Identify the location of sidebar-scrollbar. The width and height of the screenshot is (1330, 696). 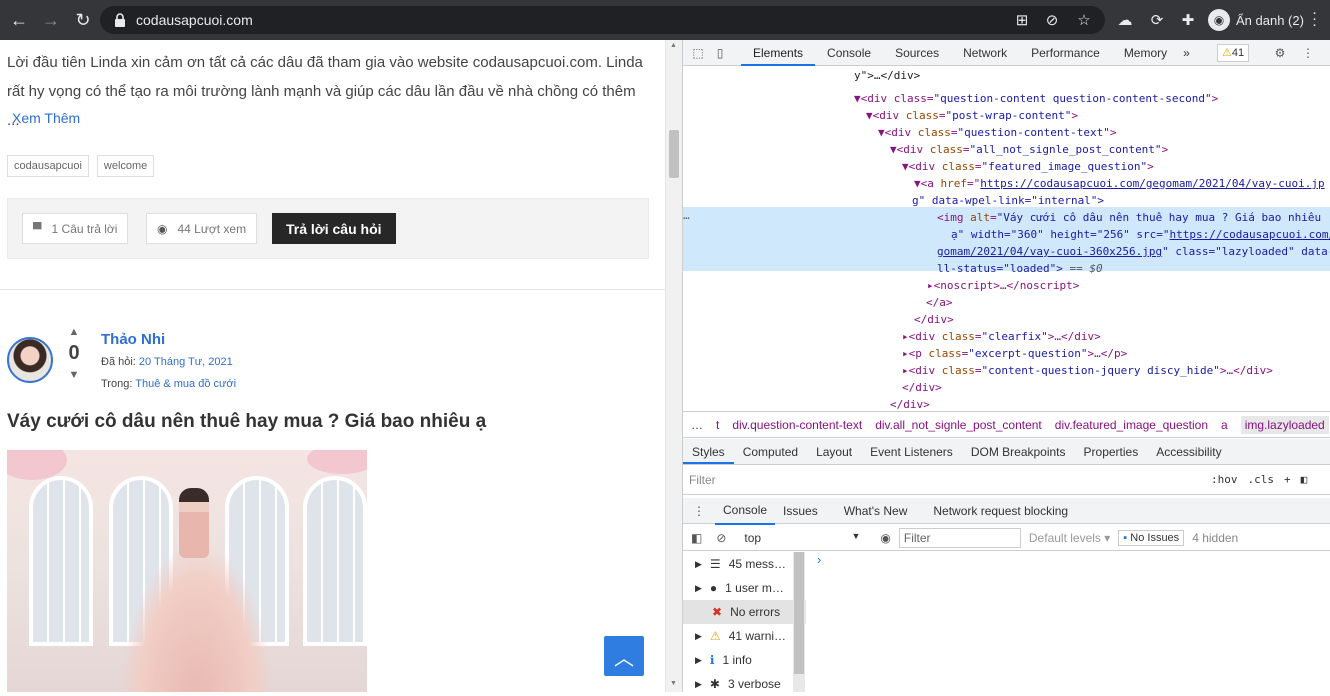
(799, 622).